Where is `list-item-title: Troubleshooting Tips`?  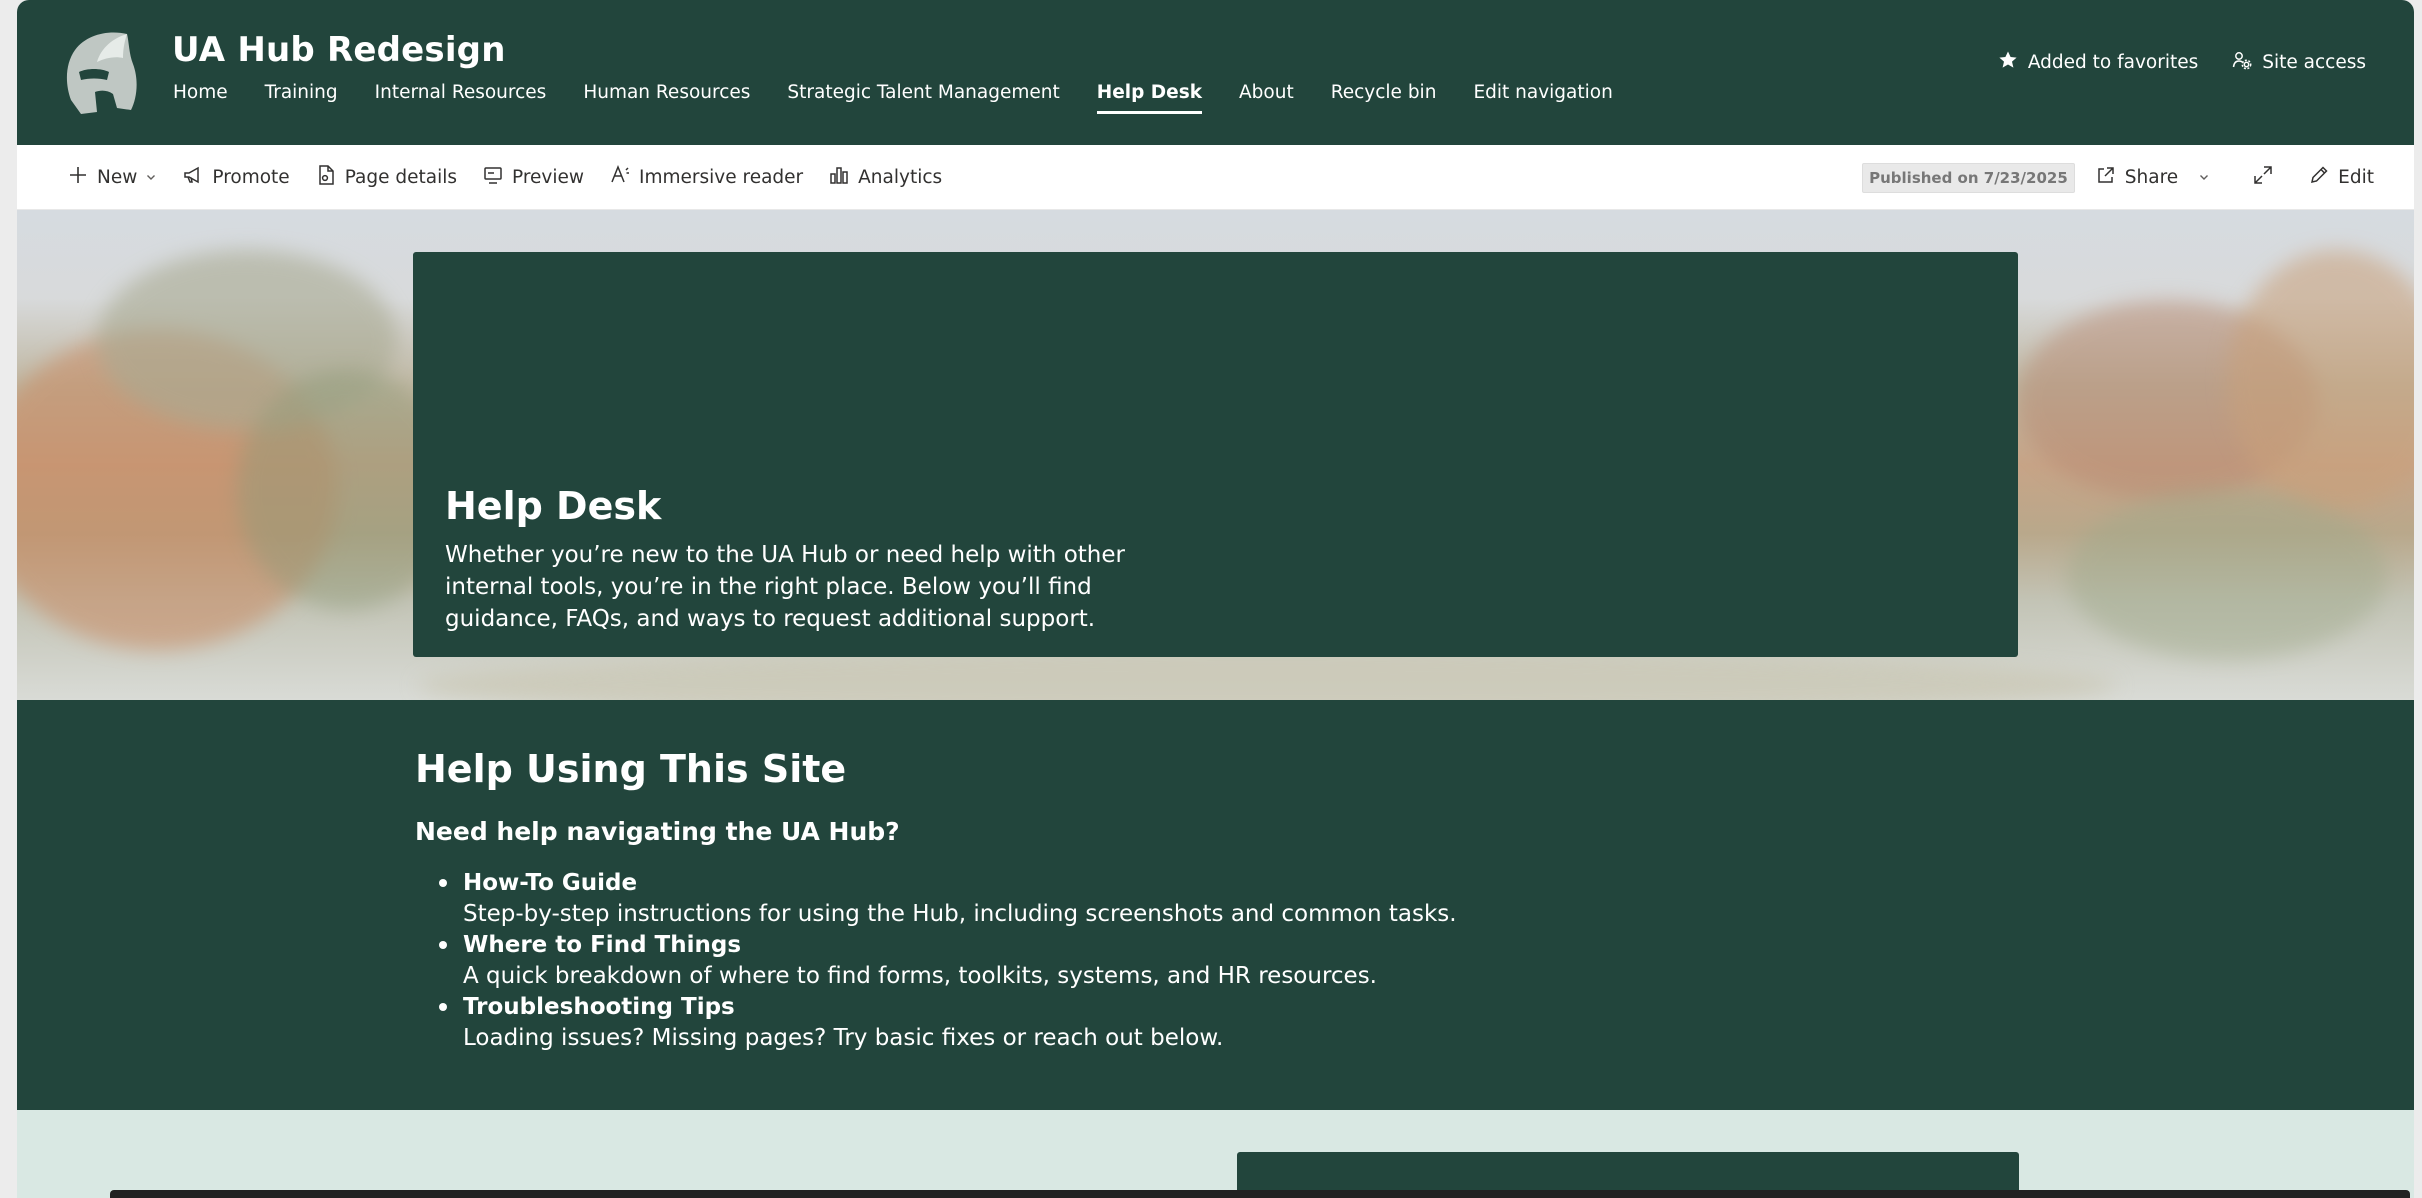 list-item-title: Troubleshooting Tips is located at coordinates (599, 1007).